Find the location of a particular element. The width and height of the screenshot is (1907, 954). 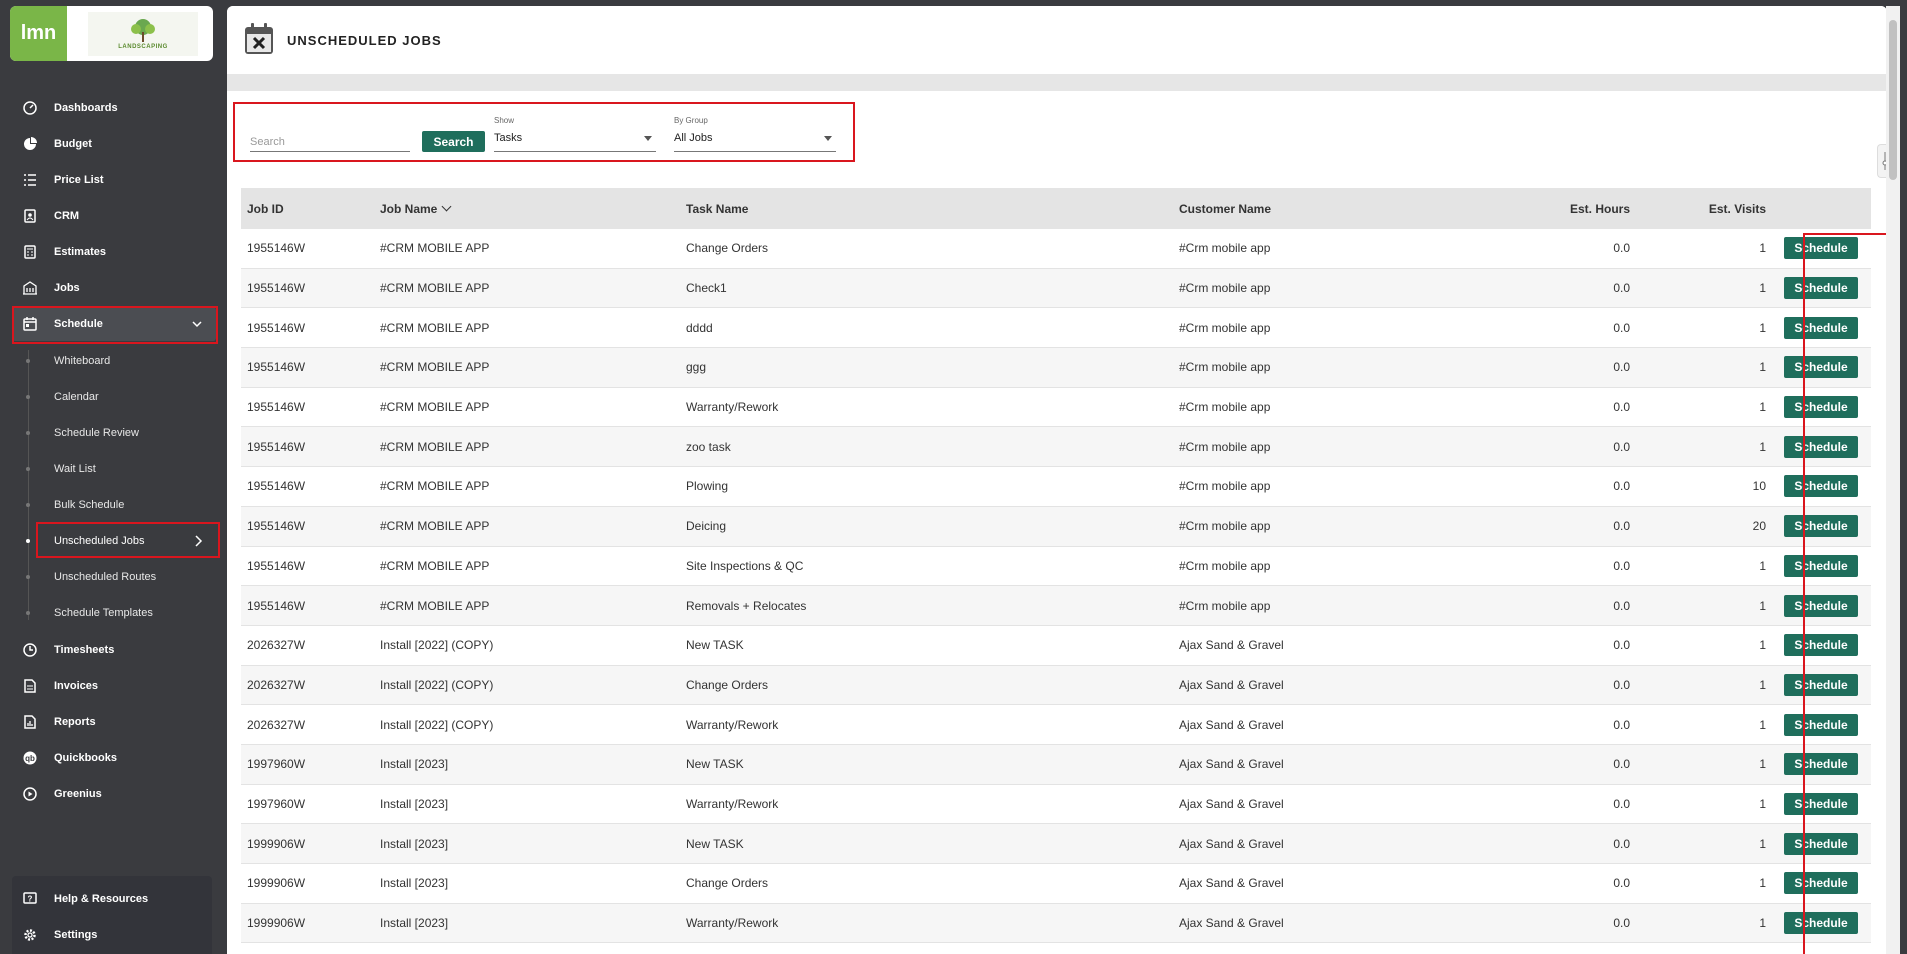

sidebar-item-greenius: Greenius is located at coordinates (114, 794).